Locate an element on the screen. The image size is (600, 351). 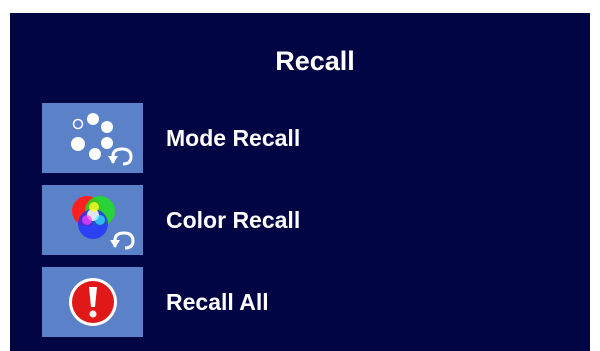
mode-recall-label: Mode Recall is located at coordinates (233, 138).